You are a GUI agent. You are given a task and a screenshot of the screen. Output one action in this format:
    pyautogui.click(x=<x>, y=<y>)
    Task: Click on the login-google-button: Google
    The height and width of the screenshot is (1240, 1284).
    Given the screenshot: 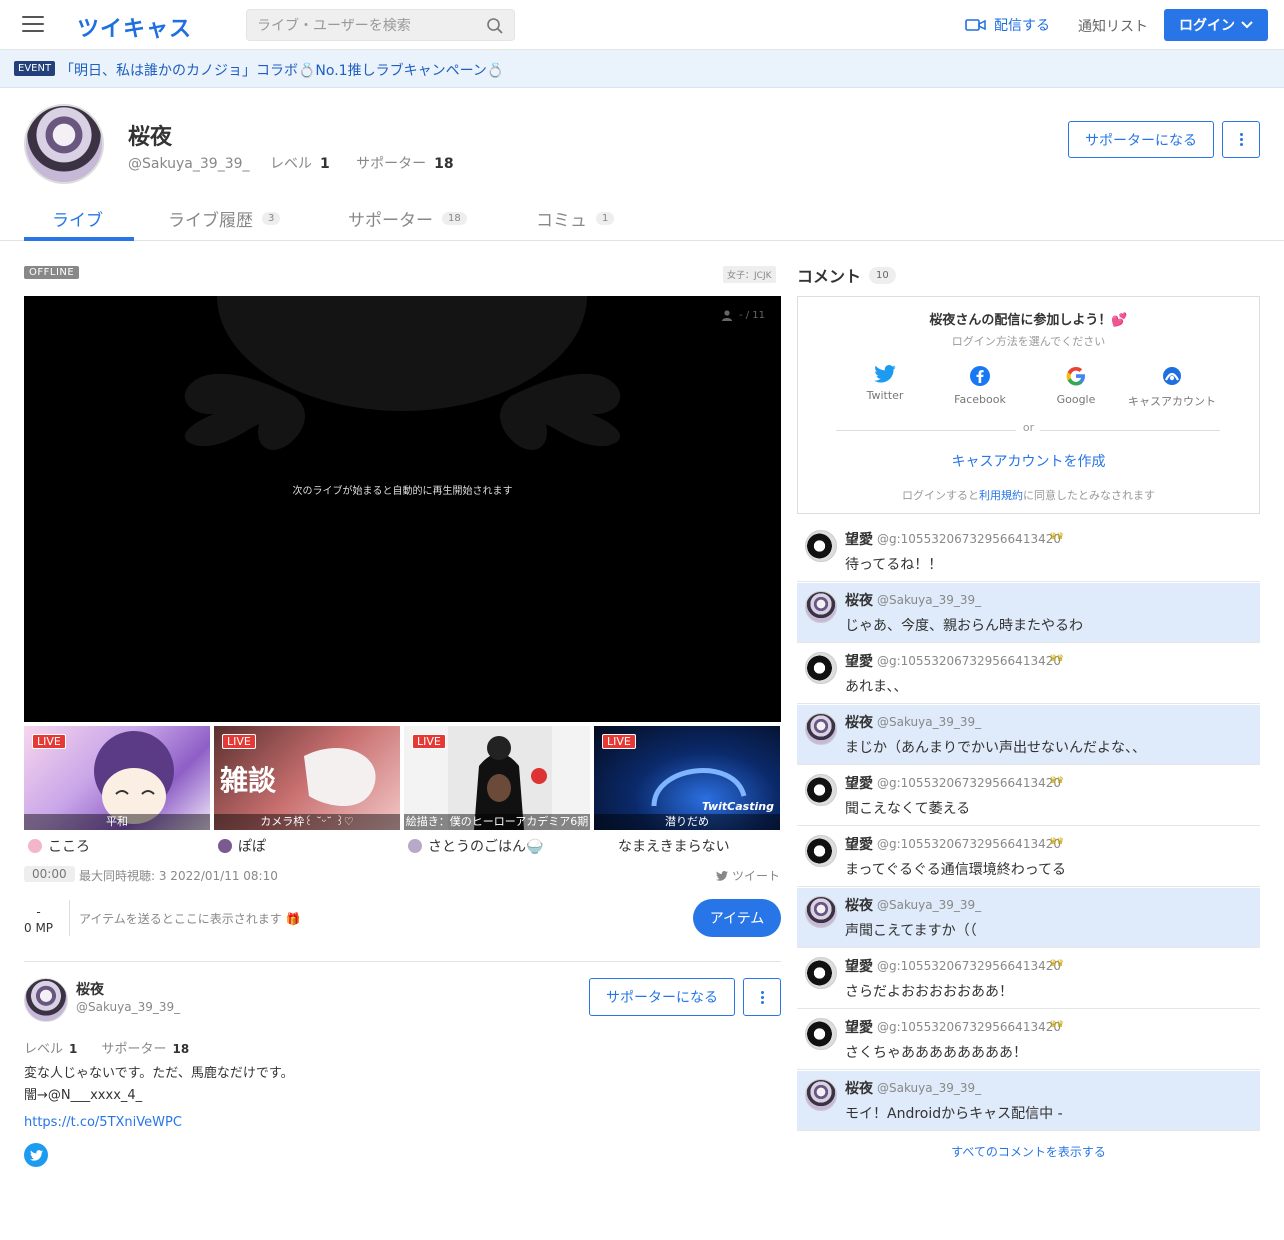 What is the action you would take?
    pyautogui.click(x=1076, y=385)
    